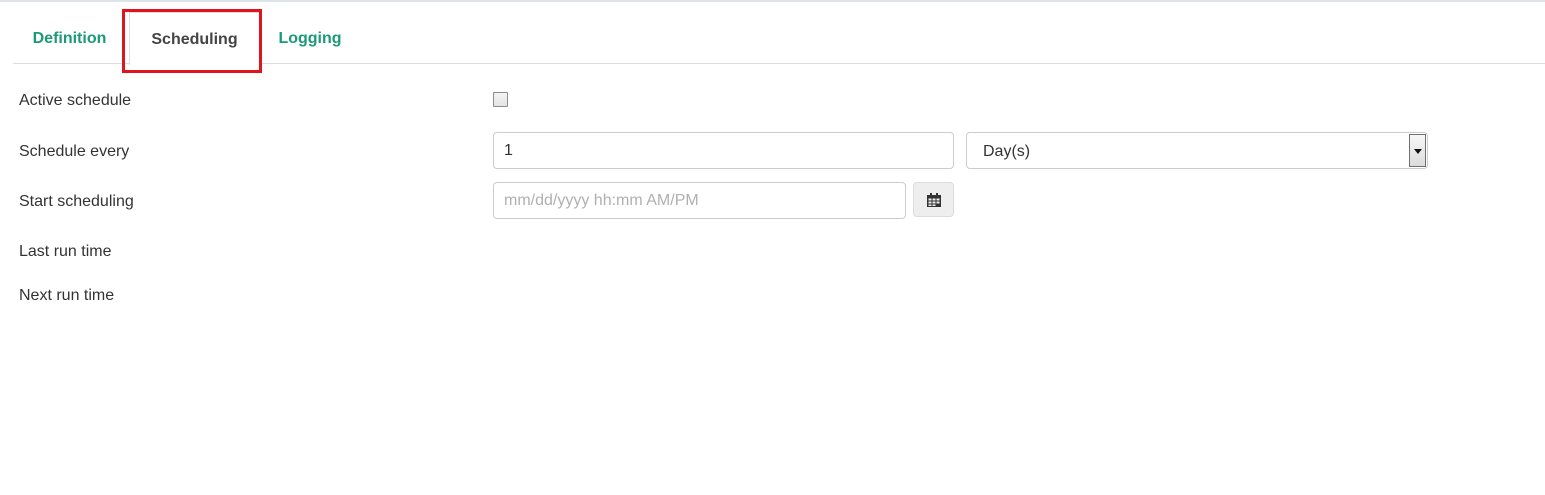 This screenshot has height=495, width=1545. Describe the element at coordinates (1417, 150) in the screenshot. I see `chevron-down-icon` at that location.